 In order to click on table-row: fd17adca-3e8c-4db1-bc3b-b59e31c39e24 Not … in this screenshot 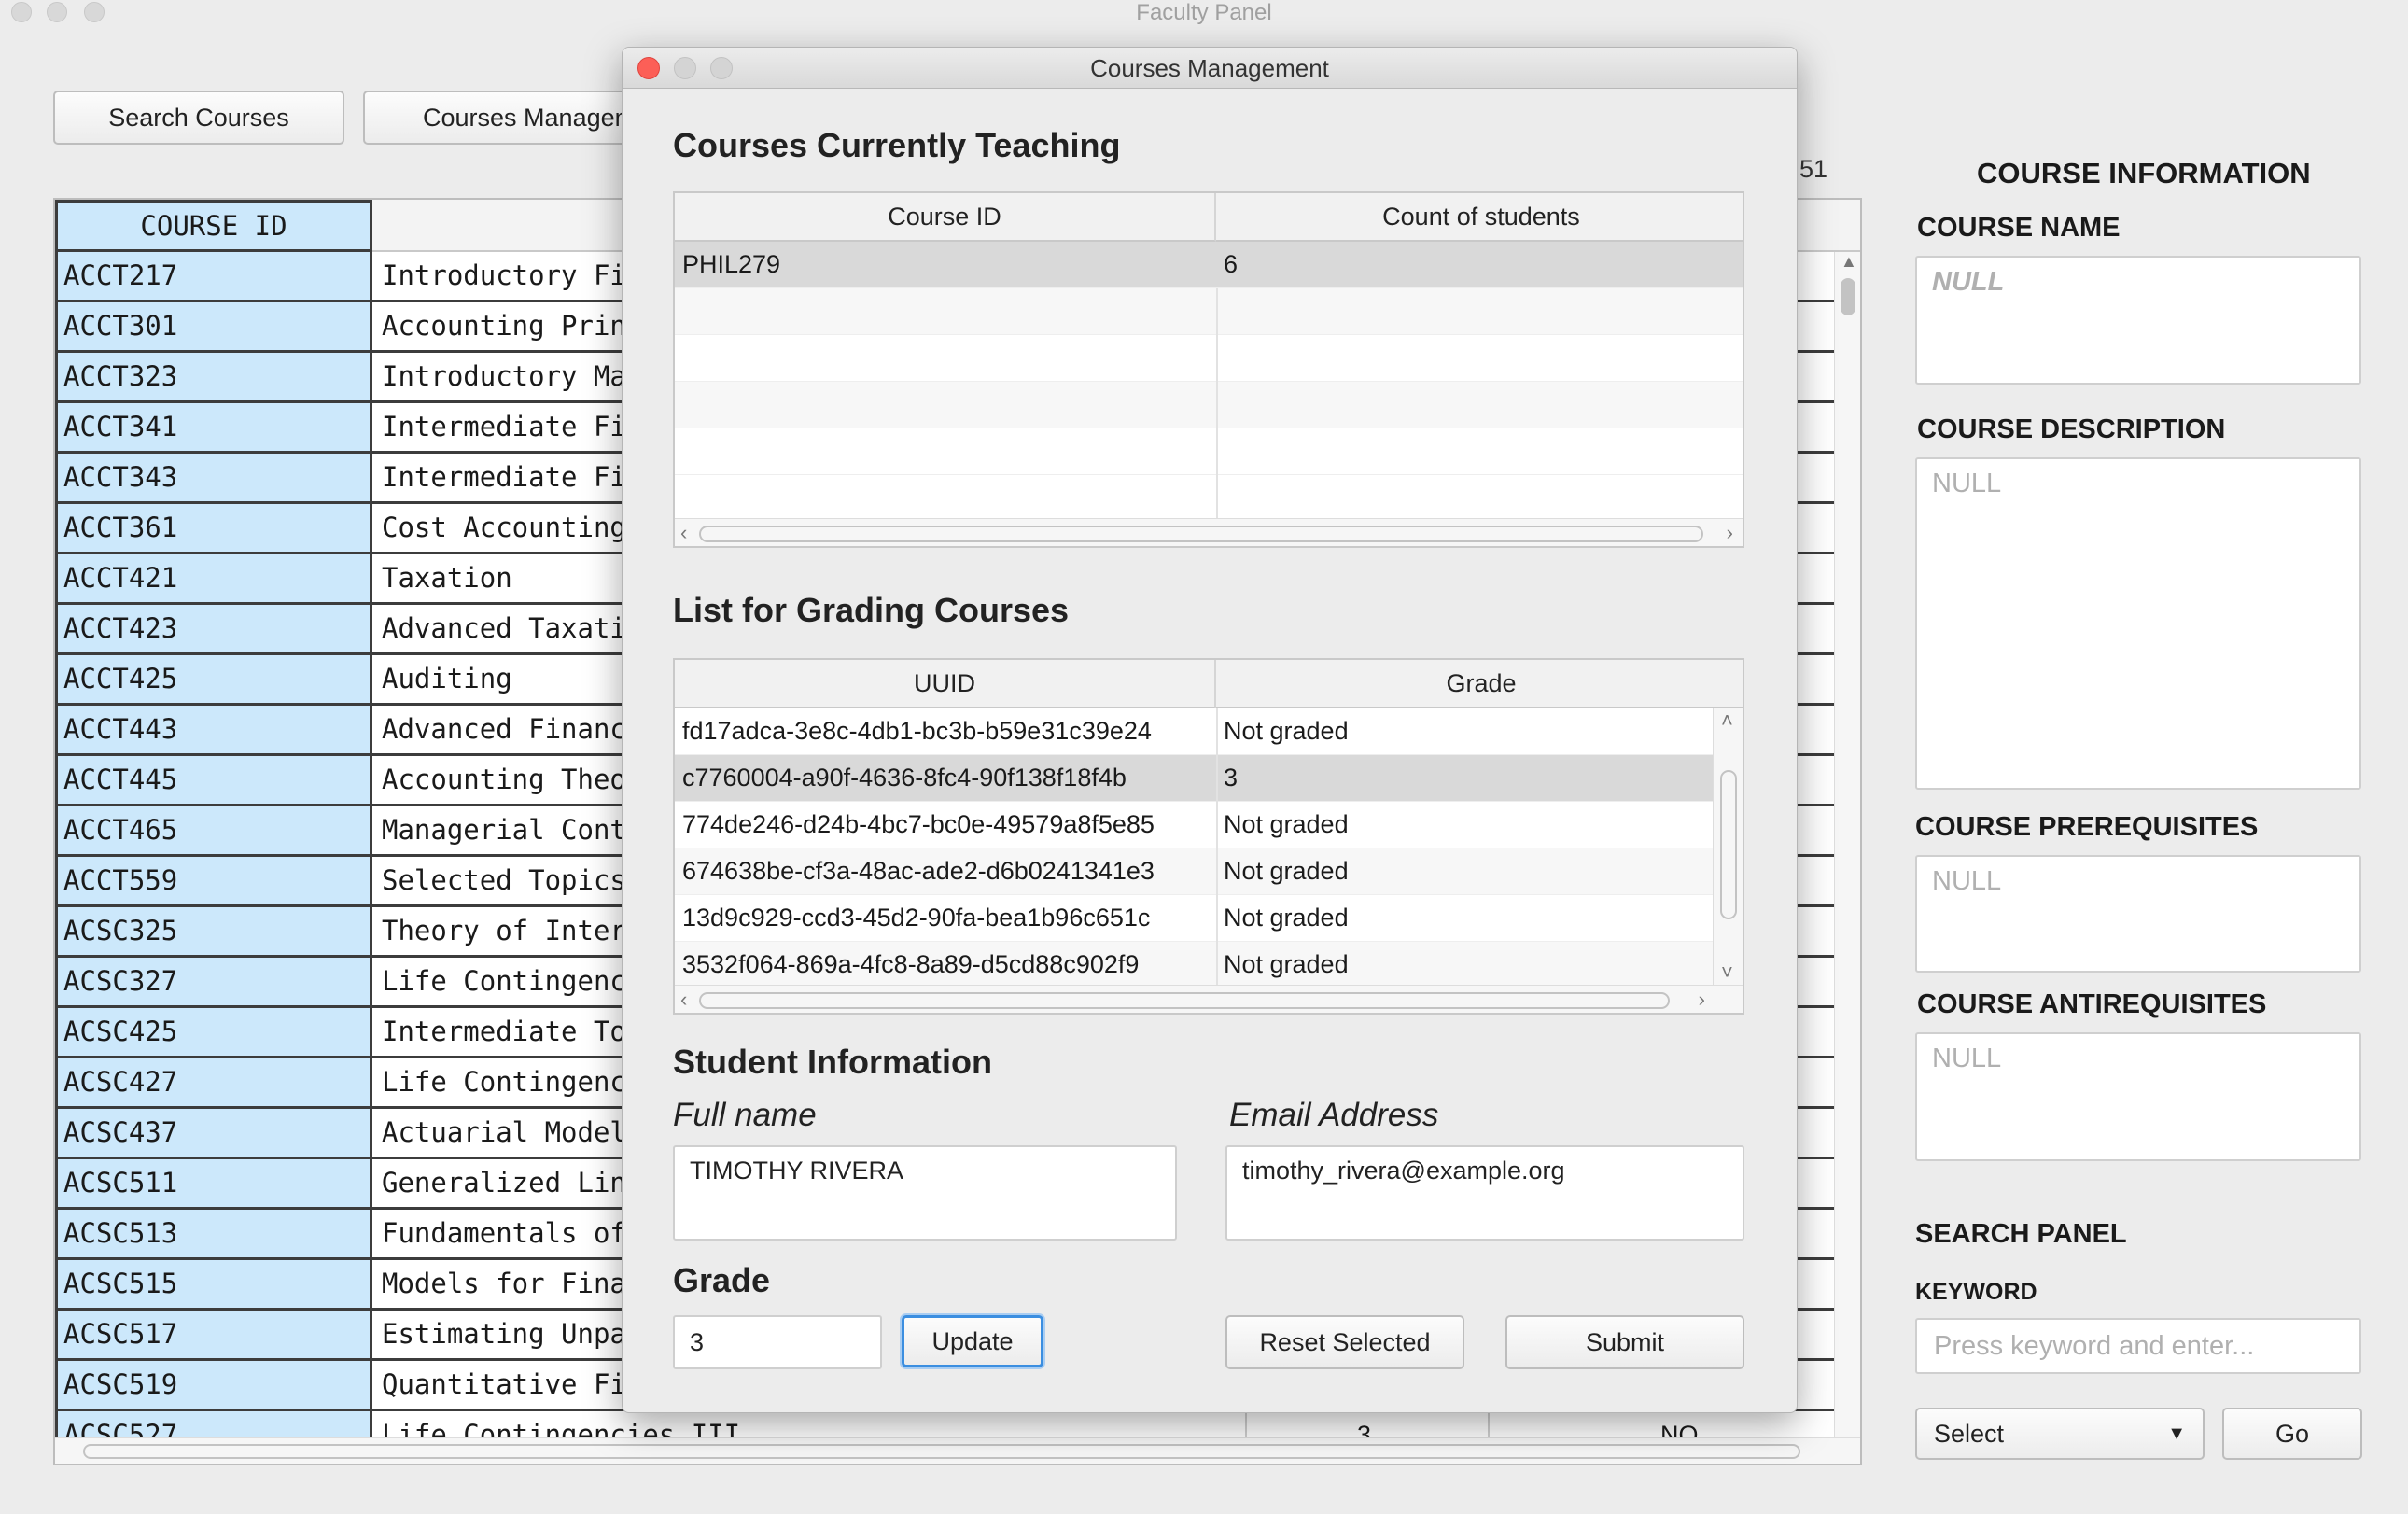, I will do `click(1209, 731)`.